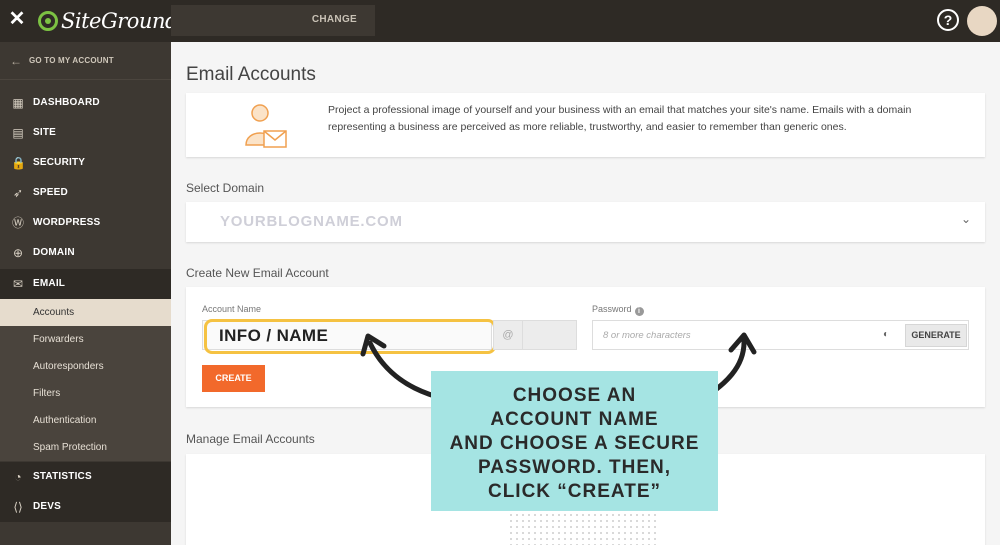 The image size is (1000, 545). I want to click on lock-icon: 🔒, so click(18, 163).